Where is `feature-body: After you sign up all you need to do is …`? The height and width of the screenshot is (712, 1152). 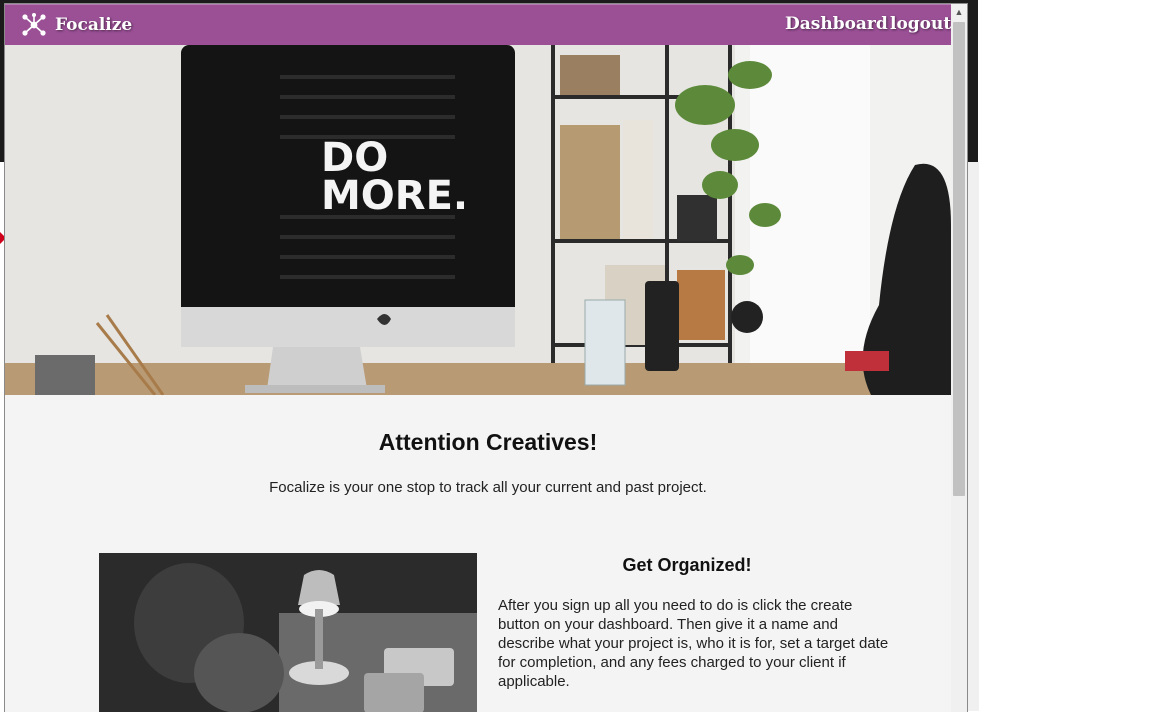
feature-body: After you sign up all you need to do is … is located at coordinates (693, 643).